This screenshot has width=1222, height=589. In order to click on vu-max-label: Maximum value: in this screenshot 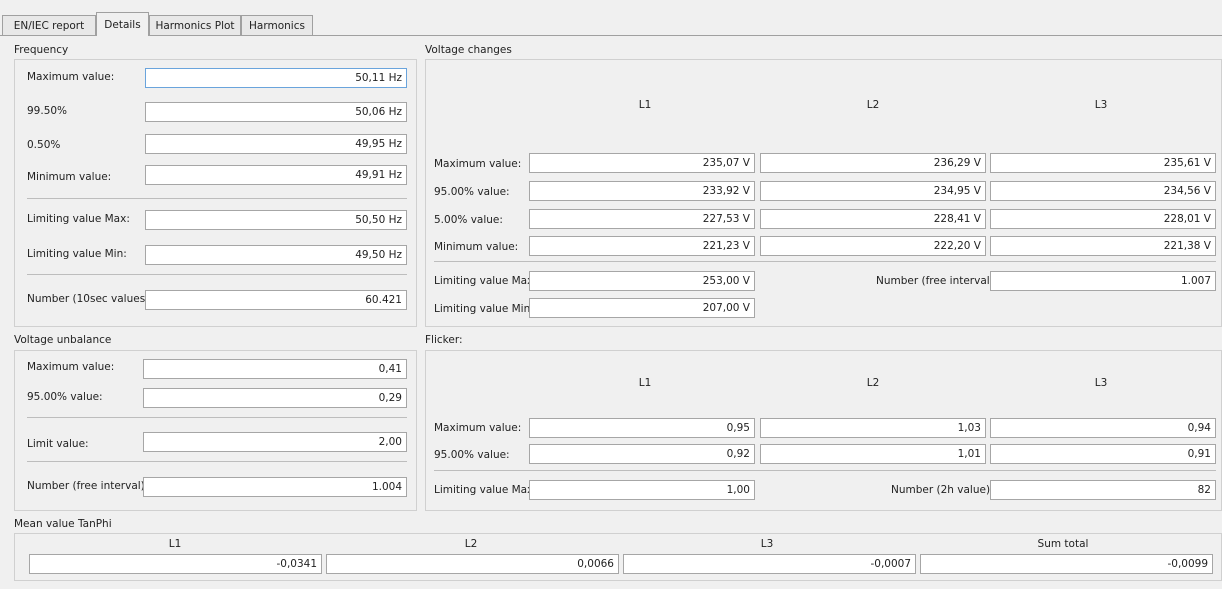, I will do `click(71, 367)`.